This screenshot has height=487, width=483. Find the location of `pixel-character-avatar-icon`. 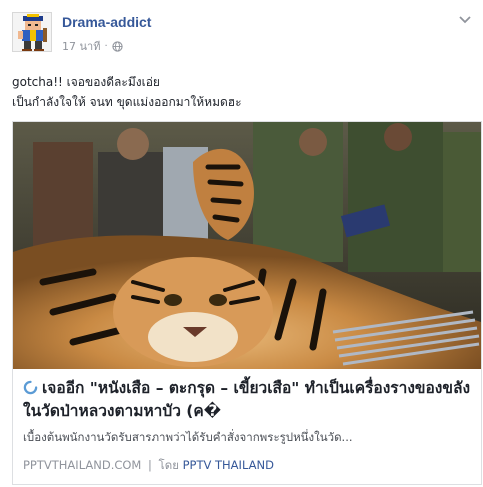

pixel-character-avatar-icon is located at coordinates (32, 32).